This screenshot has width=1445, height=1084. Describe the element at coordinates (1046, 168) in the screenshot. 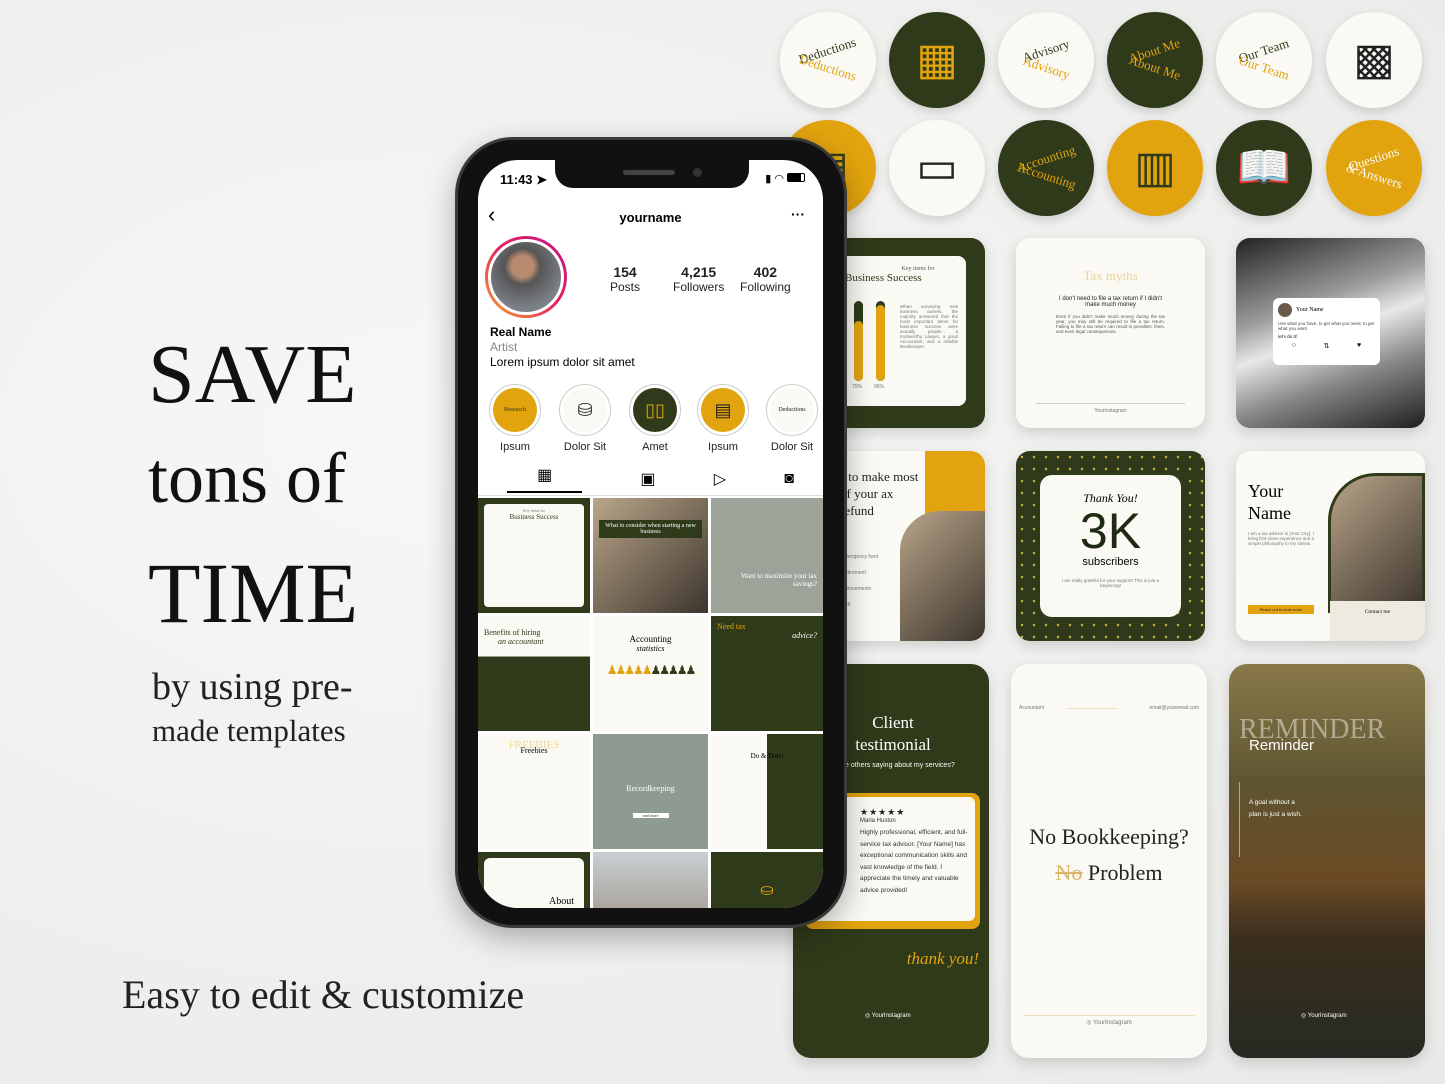

I see `cover-accounting: Accounting Accounting` at that location.